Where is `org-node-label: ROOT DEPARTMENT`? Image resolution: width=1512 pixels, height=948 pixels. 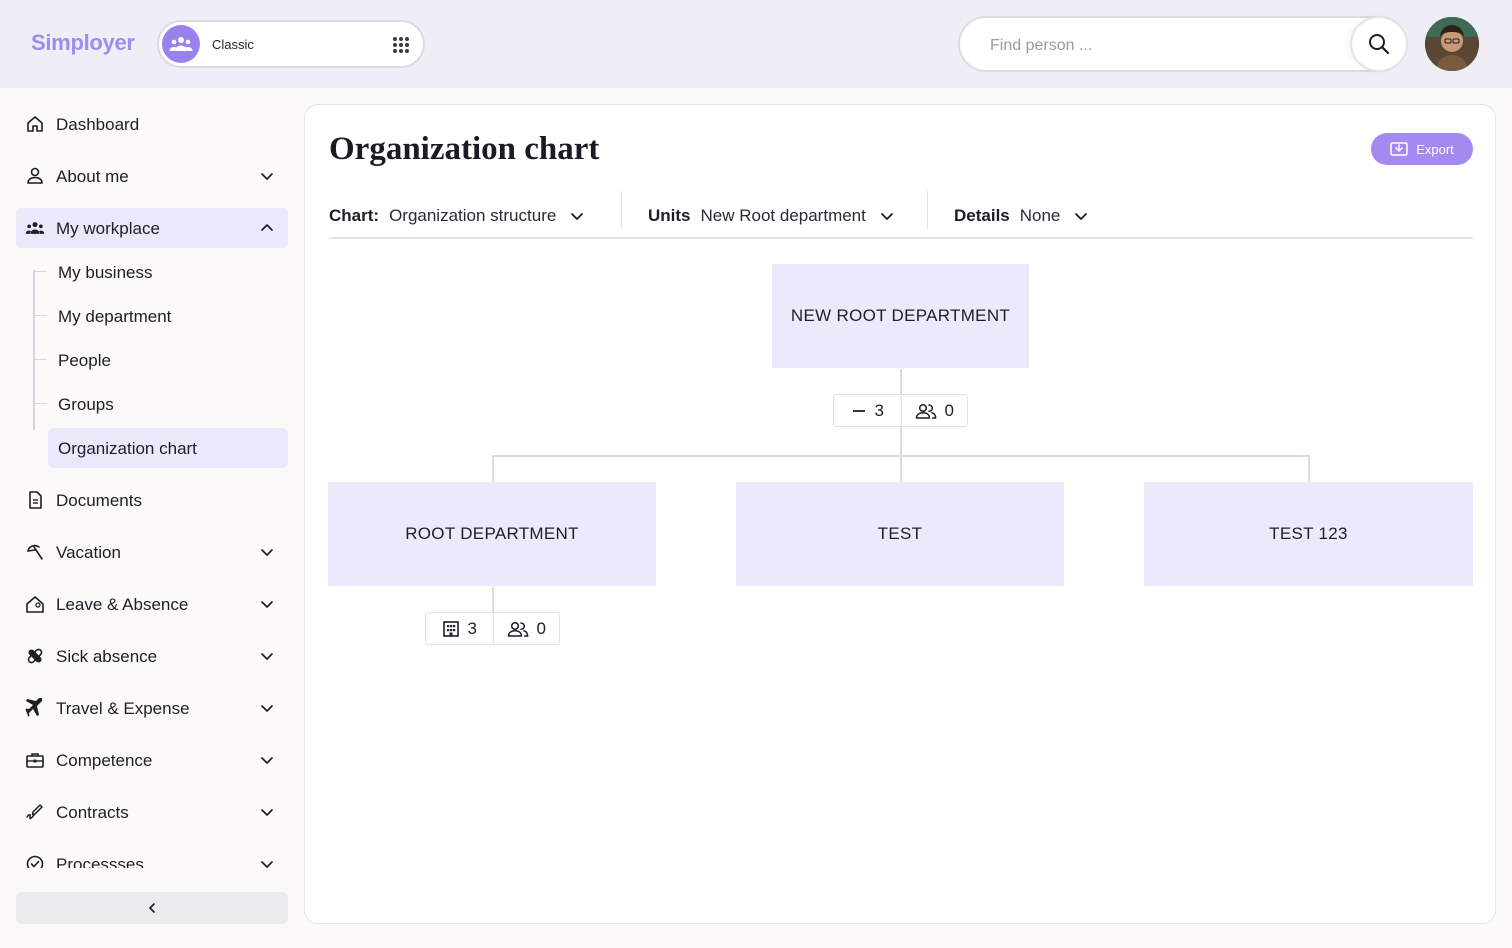
org-node-label: ROOT DEPARTMENT is located at coordinates (492, 533).